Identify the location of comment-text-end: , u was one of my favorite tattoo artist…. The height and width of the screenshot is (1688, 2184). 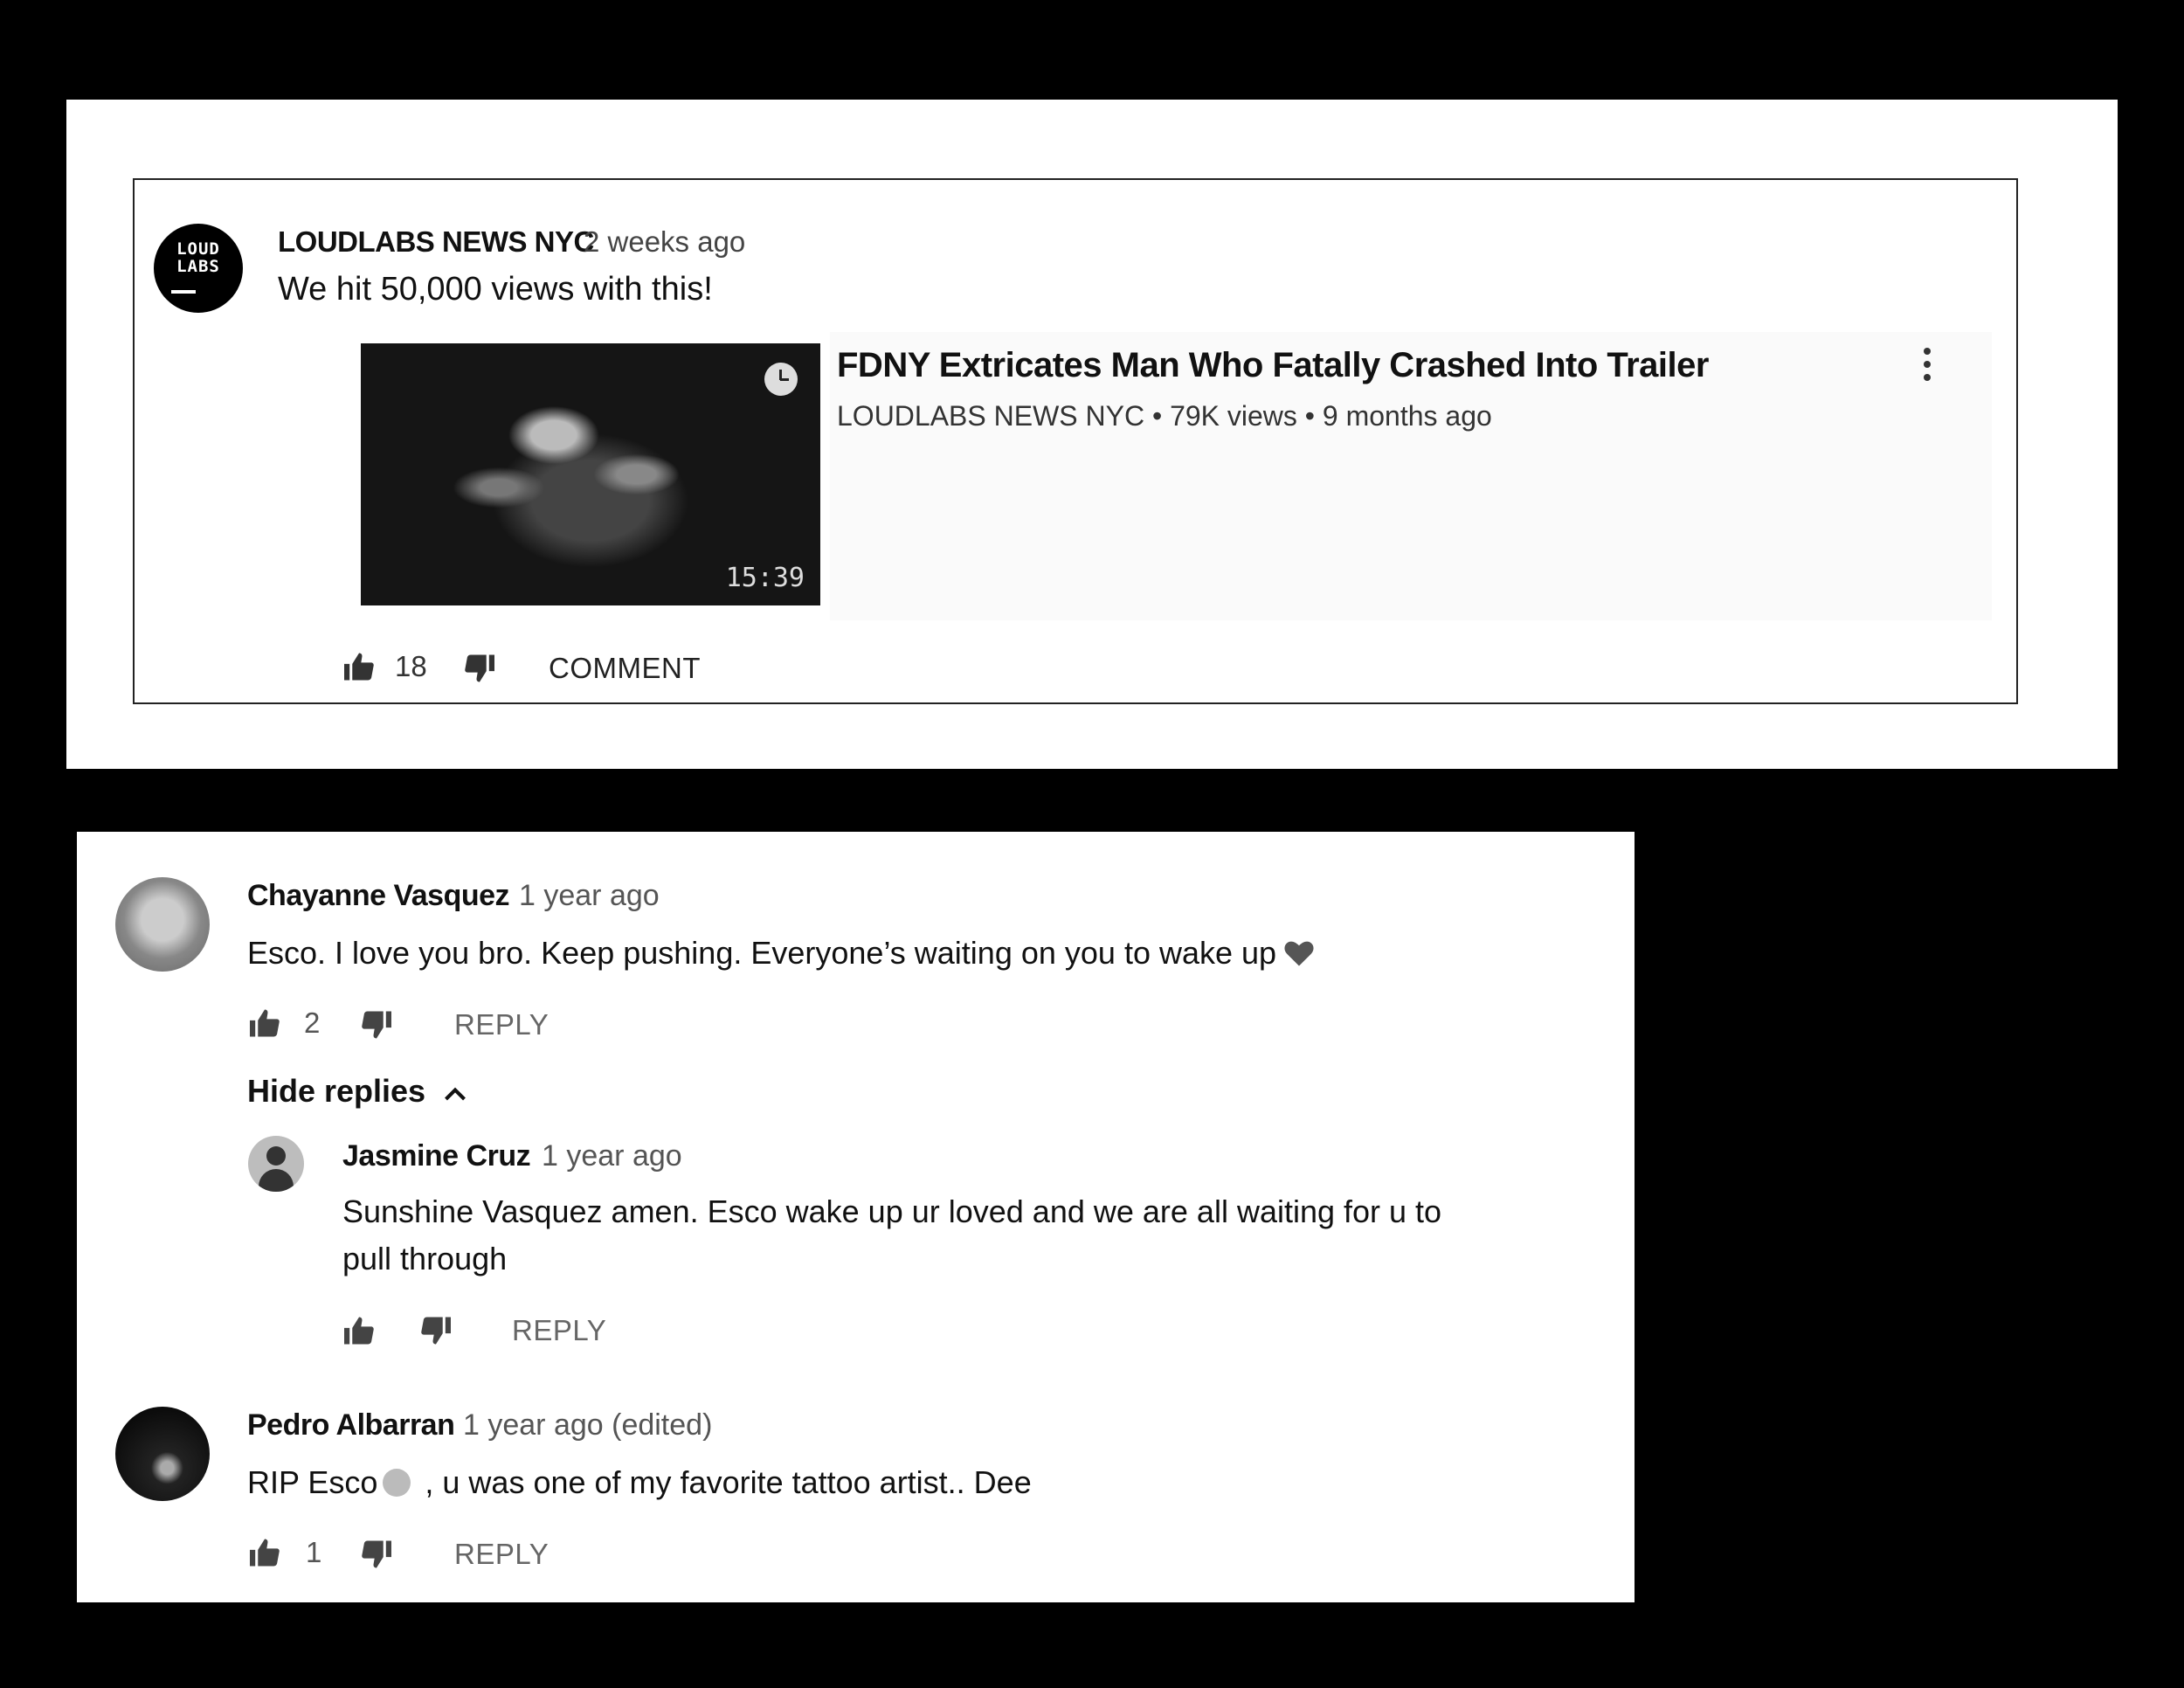
(724, 1482).